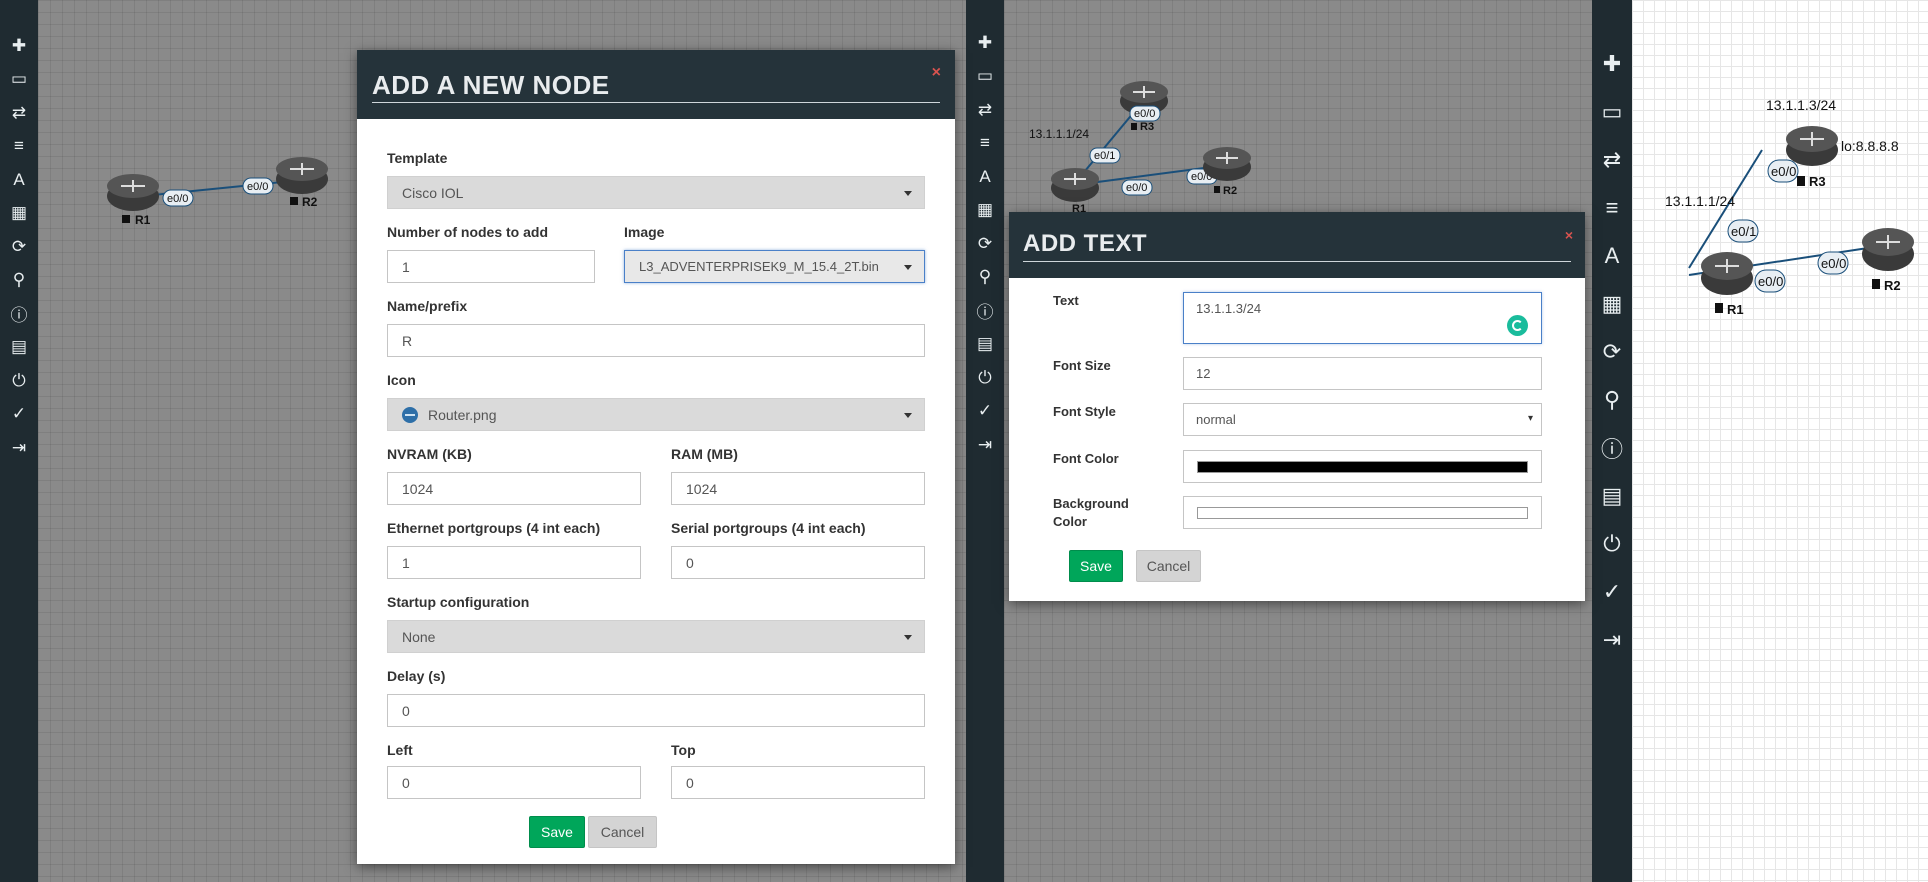 Image resolution: width=1928 pixels, height=882 pixels. Describe the element at coordinates (1362, 373) in the screenshot. I see `font-size-input: 12` at that location.